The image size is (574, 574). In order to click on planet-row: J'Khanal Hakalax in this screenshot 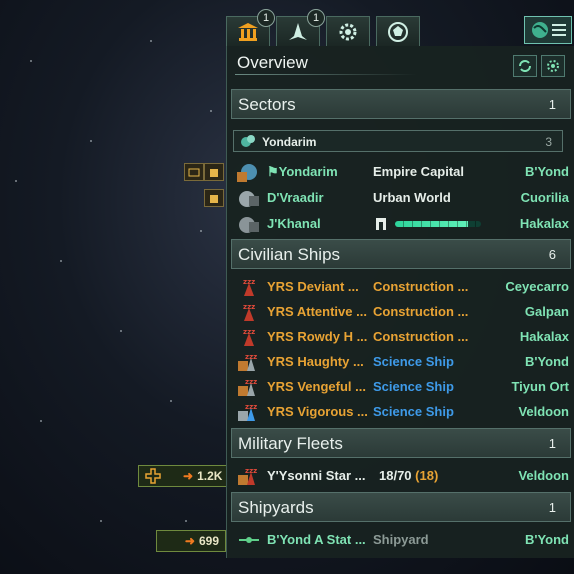, I will do `click(401, 224)`.